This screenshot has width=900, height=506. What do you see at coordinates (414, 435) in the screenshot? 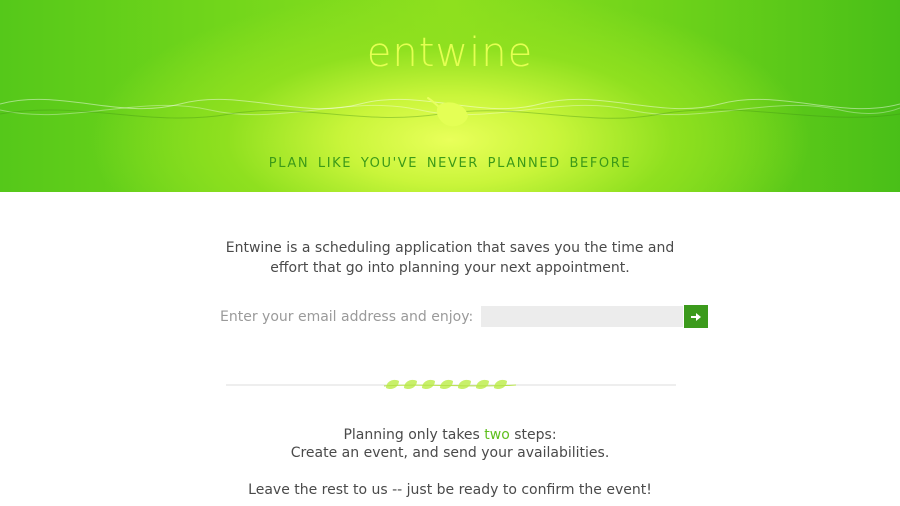
I see `steps-line-1-pre: Planning only takes` at bounding box center [414, 435].